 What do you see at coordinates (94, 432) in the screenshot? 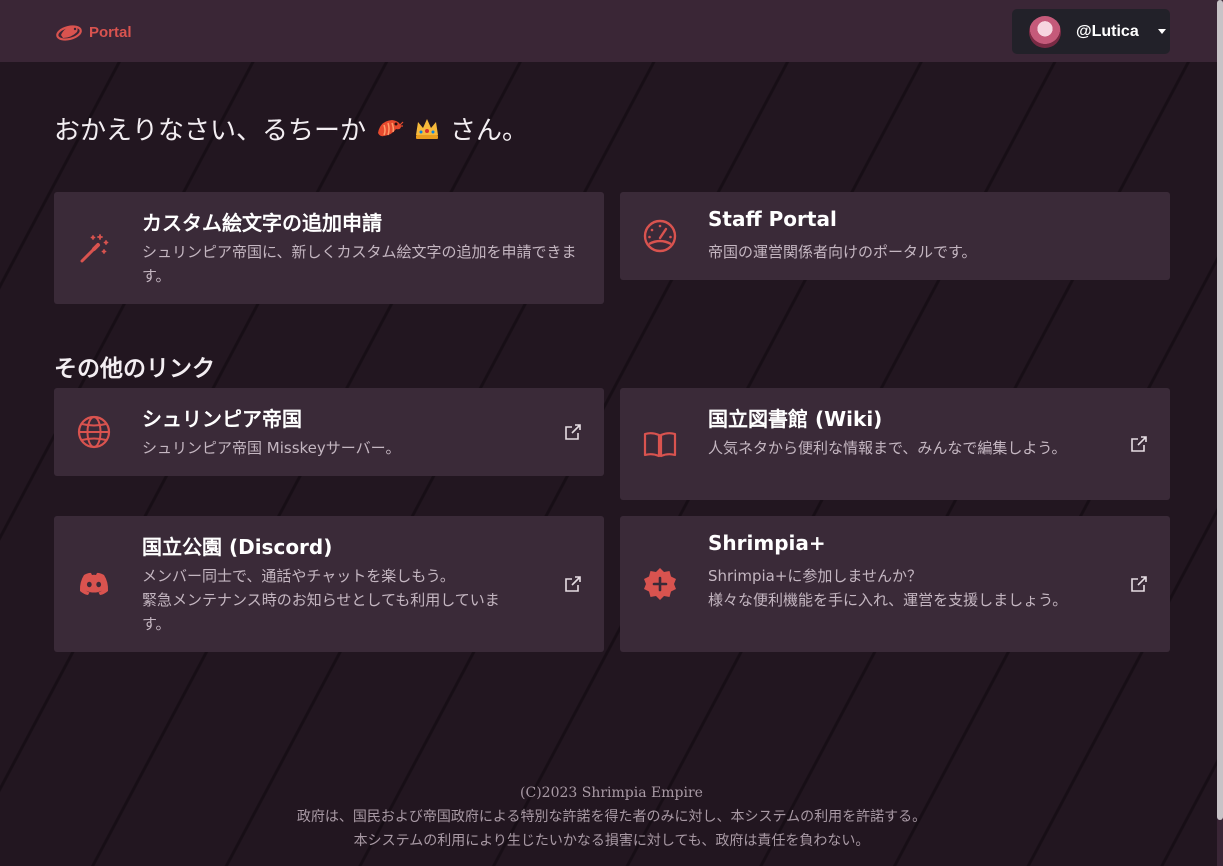
I see `globe-icon` at bounding box center [94, 432].